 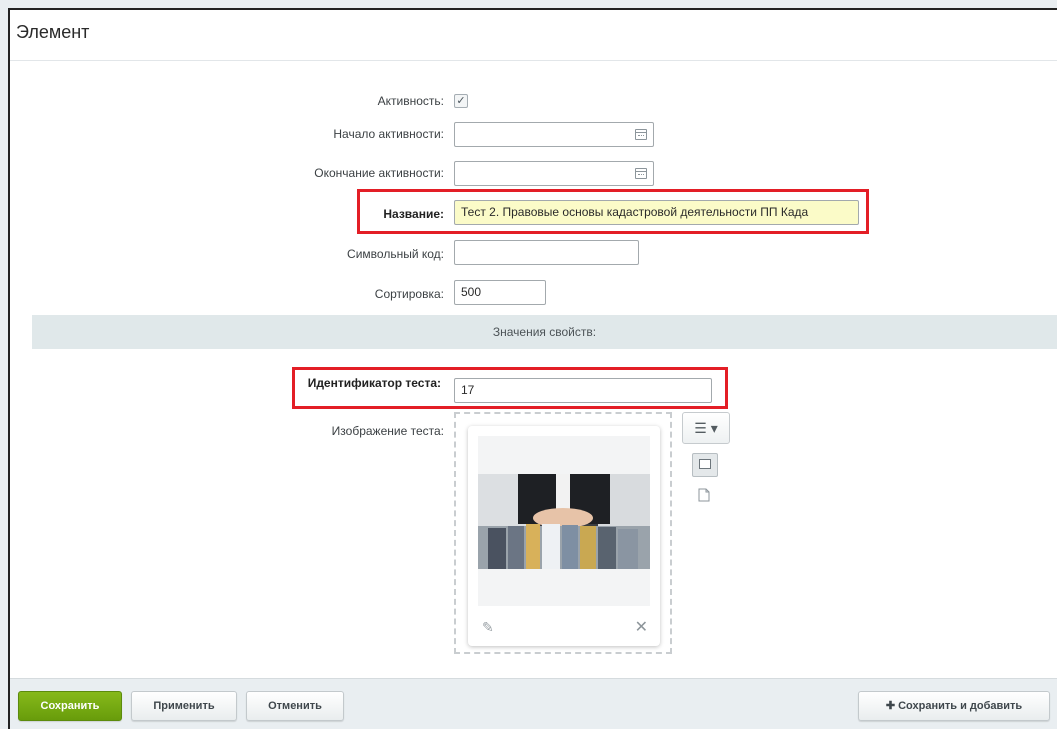 What do you see at coordinates (184, 706) in the screenshot?
I see `apply-button: Применить` at bounding box center [184, 706].